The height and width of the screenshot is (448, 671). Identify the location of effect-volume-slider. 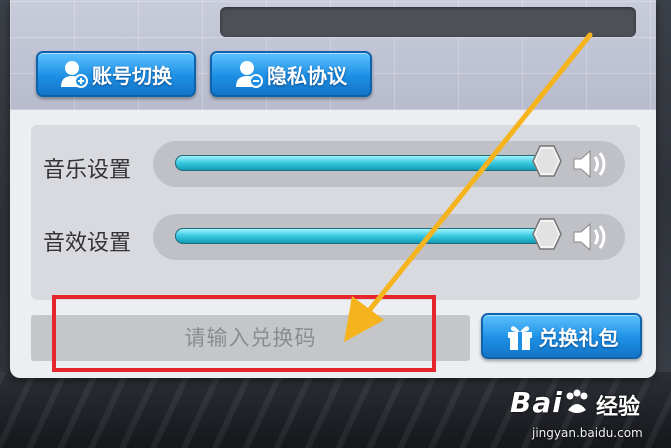
(389, 237).